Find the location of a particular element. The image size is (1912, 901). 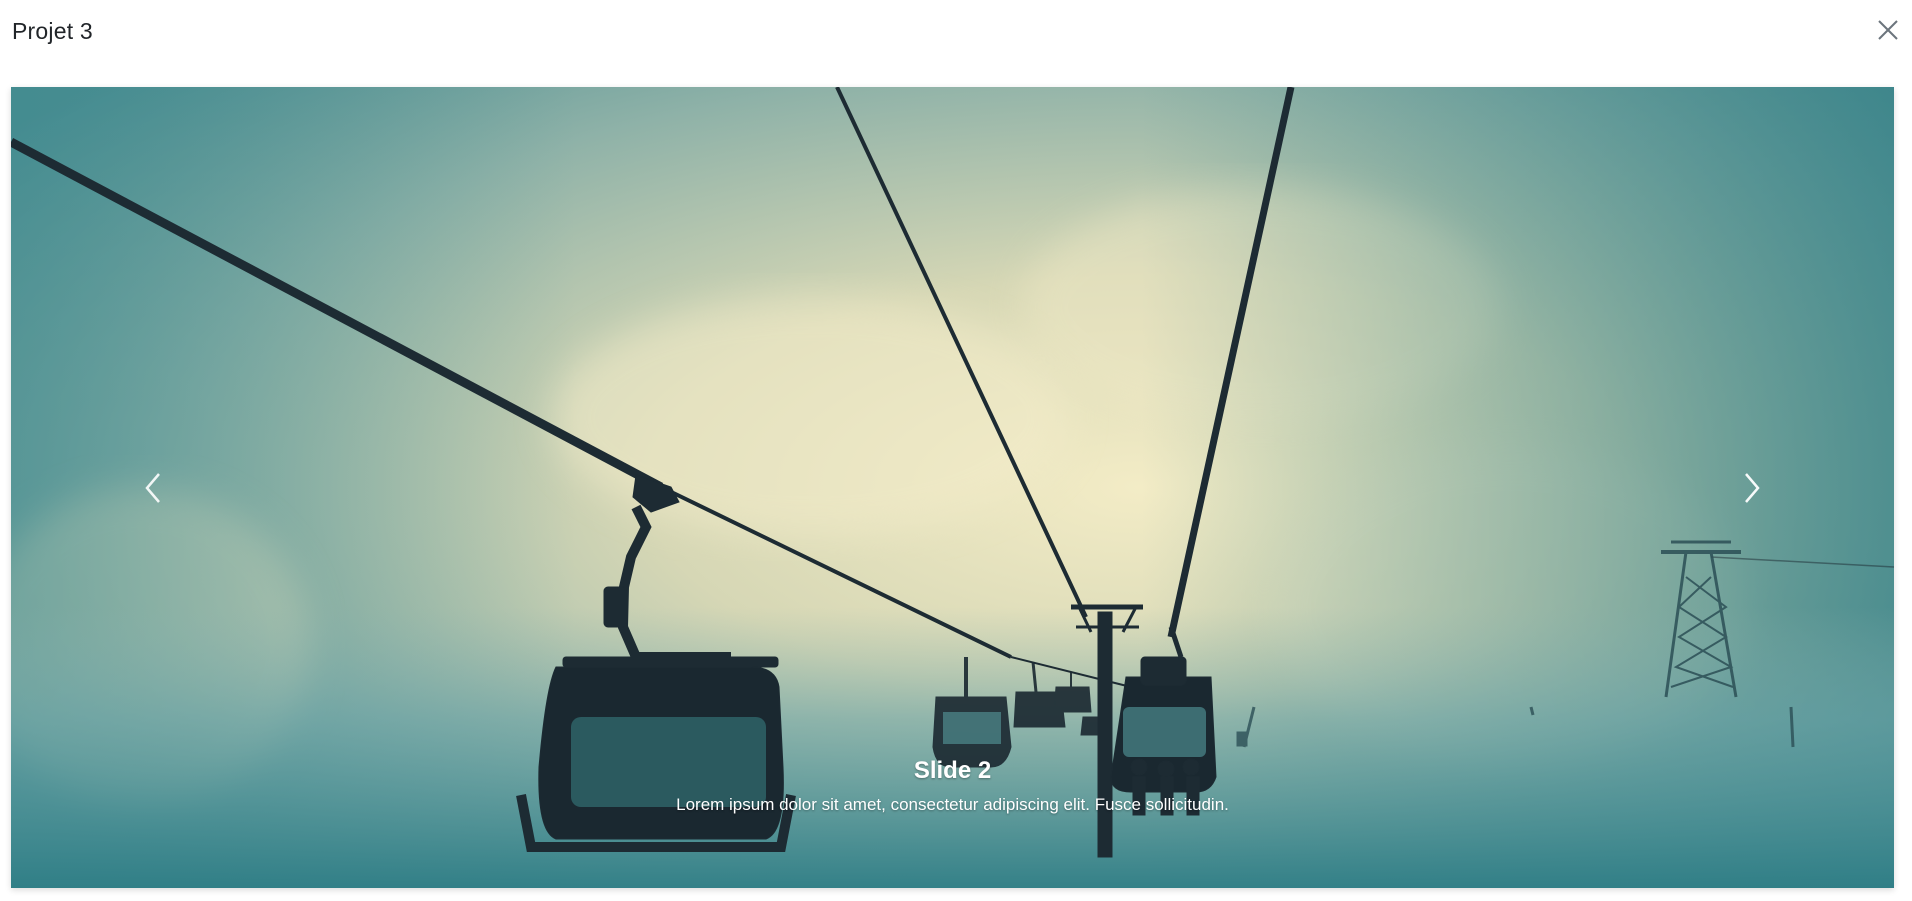

modal-header: Projet 3 is located at coordinates (956, 33).